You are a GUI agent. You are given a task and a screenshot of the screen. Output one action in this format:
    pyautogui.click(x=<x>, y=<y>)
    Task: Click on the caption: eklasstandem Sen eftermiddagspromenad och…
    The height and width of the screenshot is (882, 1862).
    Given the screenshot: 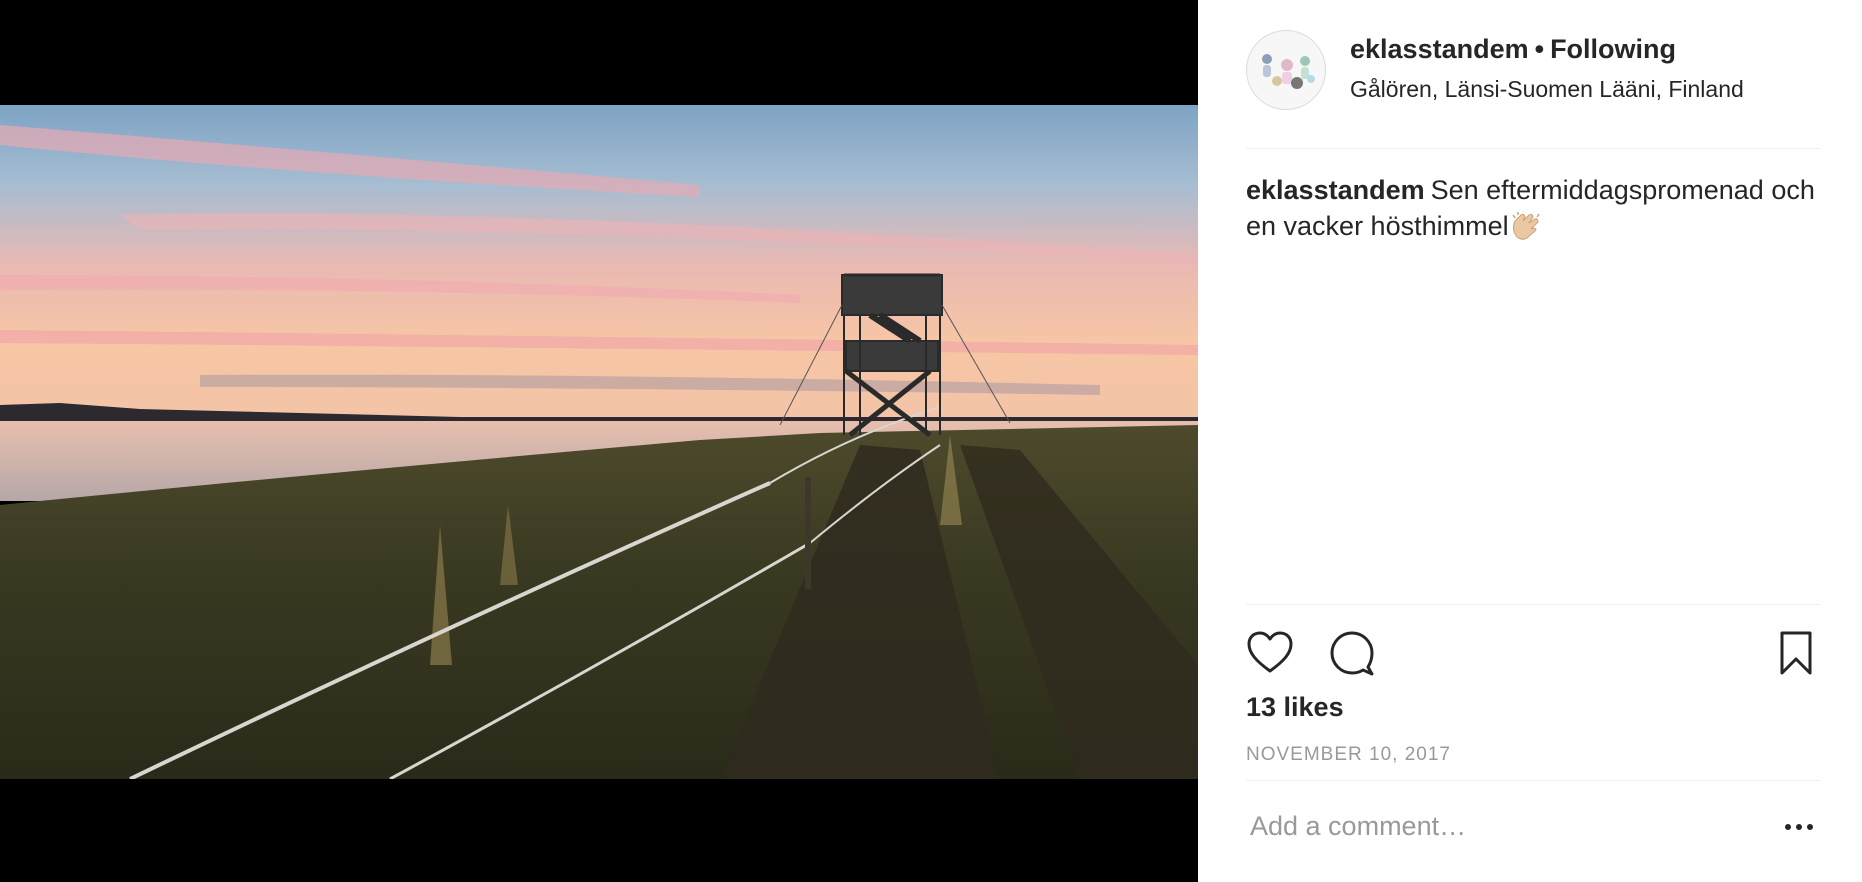 What is the action you would take?
    pyautogui.click(x=1534, y=208)
    